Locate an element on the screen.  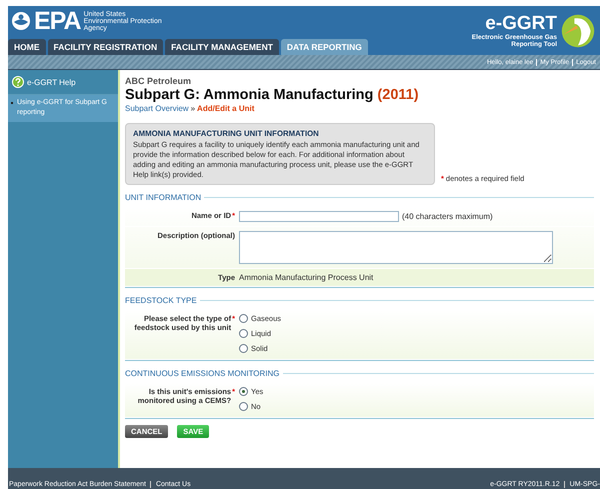
app-logo-text: e-GGRT is located at coordinates (521, 24).